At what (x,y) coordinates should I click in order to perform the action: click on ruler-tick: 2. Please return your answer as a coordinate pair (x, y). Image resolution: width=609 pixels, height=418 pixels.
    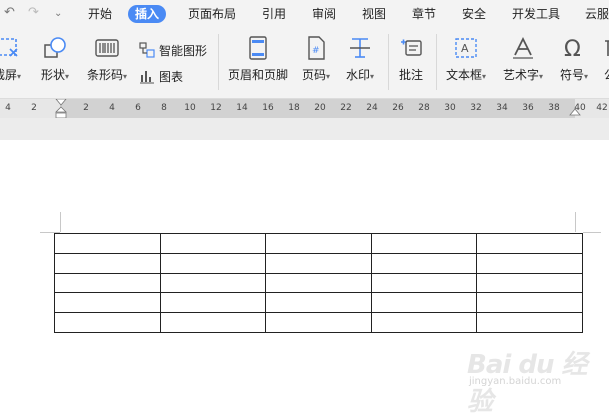
    Looking at the image, I should click on (86, 108).